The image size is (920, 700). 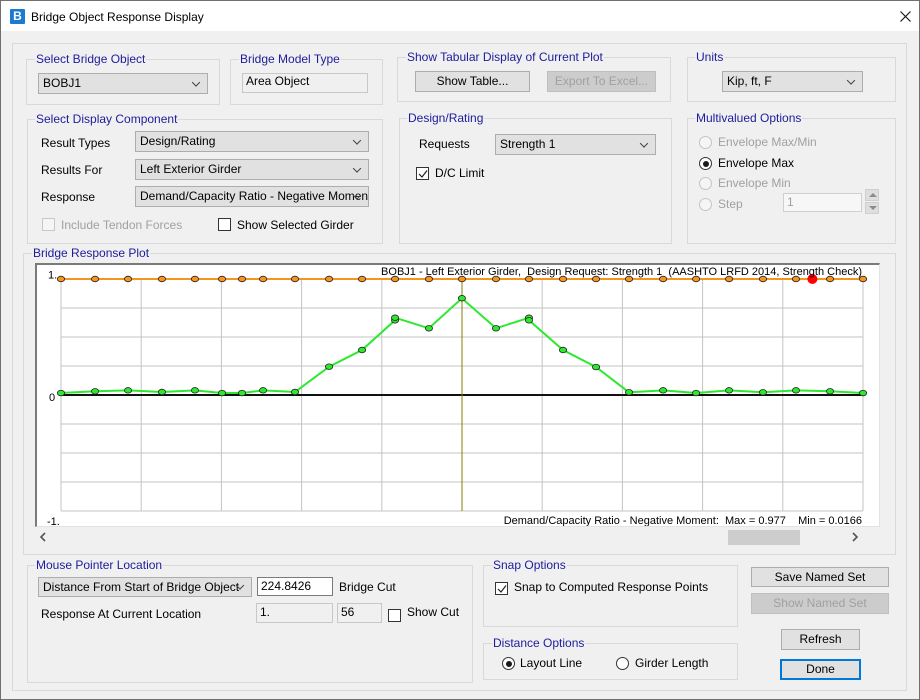 What do you see at coordinates (178, 141) in the screenshot?
I see `result-types-value: Design/Rating` at bounding box center [178, 141].